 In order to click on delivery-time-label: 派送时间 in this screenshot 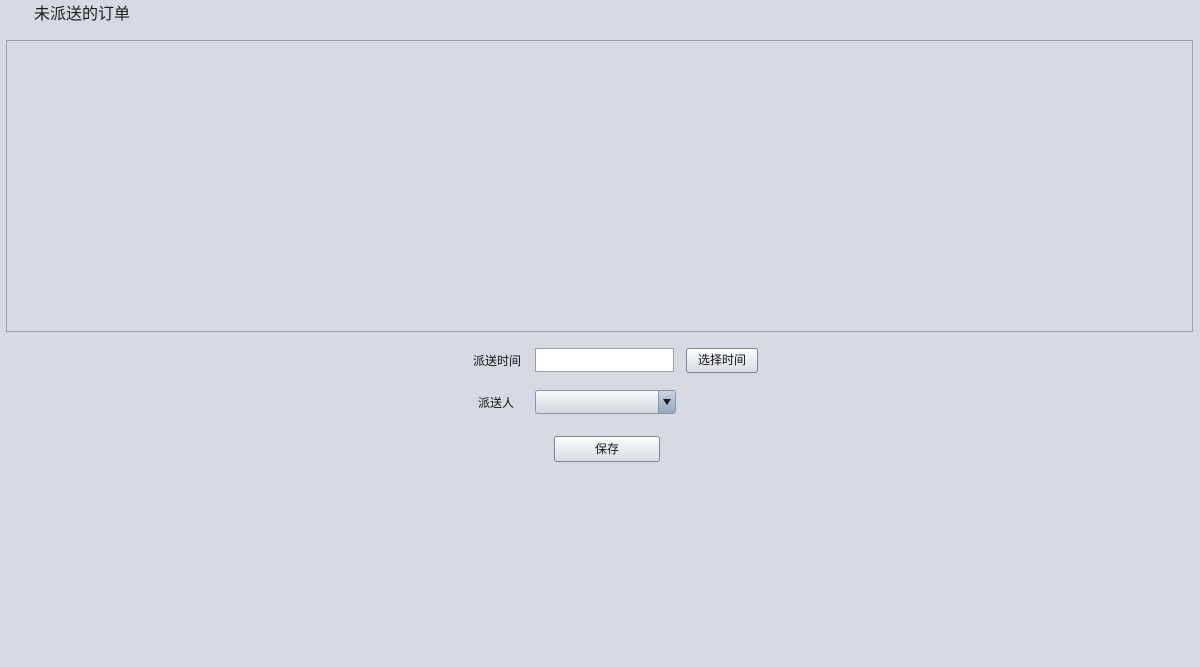, I will do `click(497, 361)`.